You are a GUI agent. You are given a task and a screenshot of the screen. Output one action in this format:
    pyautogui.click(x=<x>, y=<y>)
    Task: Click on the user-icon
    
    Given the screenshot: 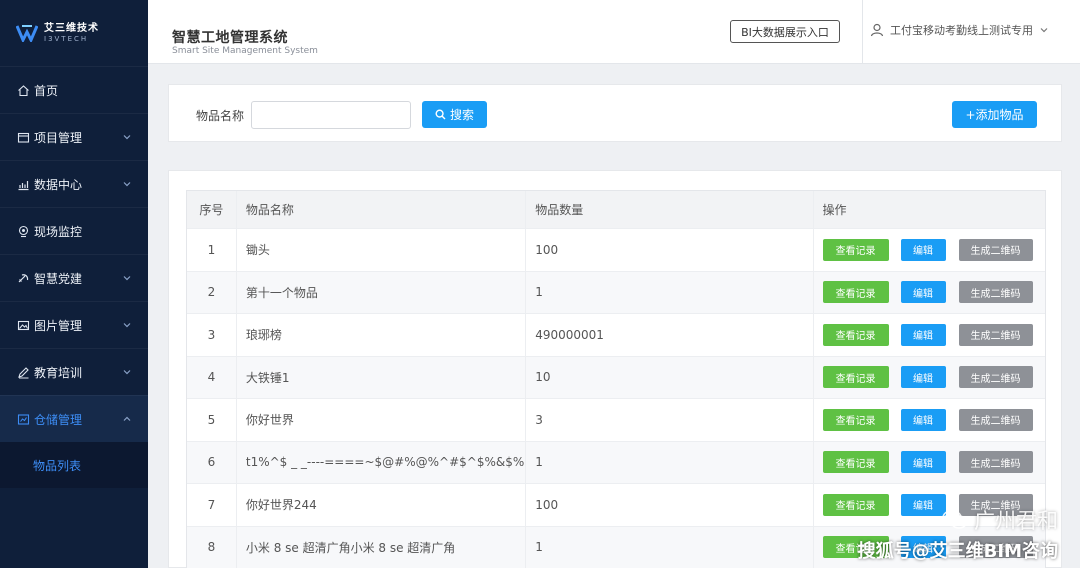 What is the action you would take?
    pyautogui.click(x=877, y=30)
    